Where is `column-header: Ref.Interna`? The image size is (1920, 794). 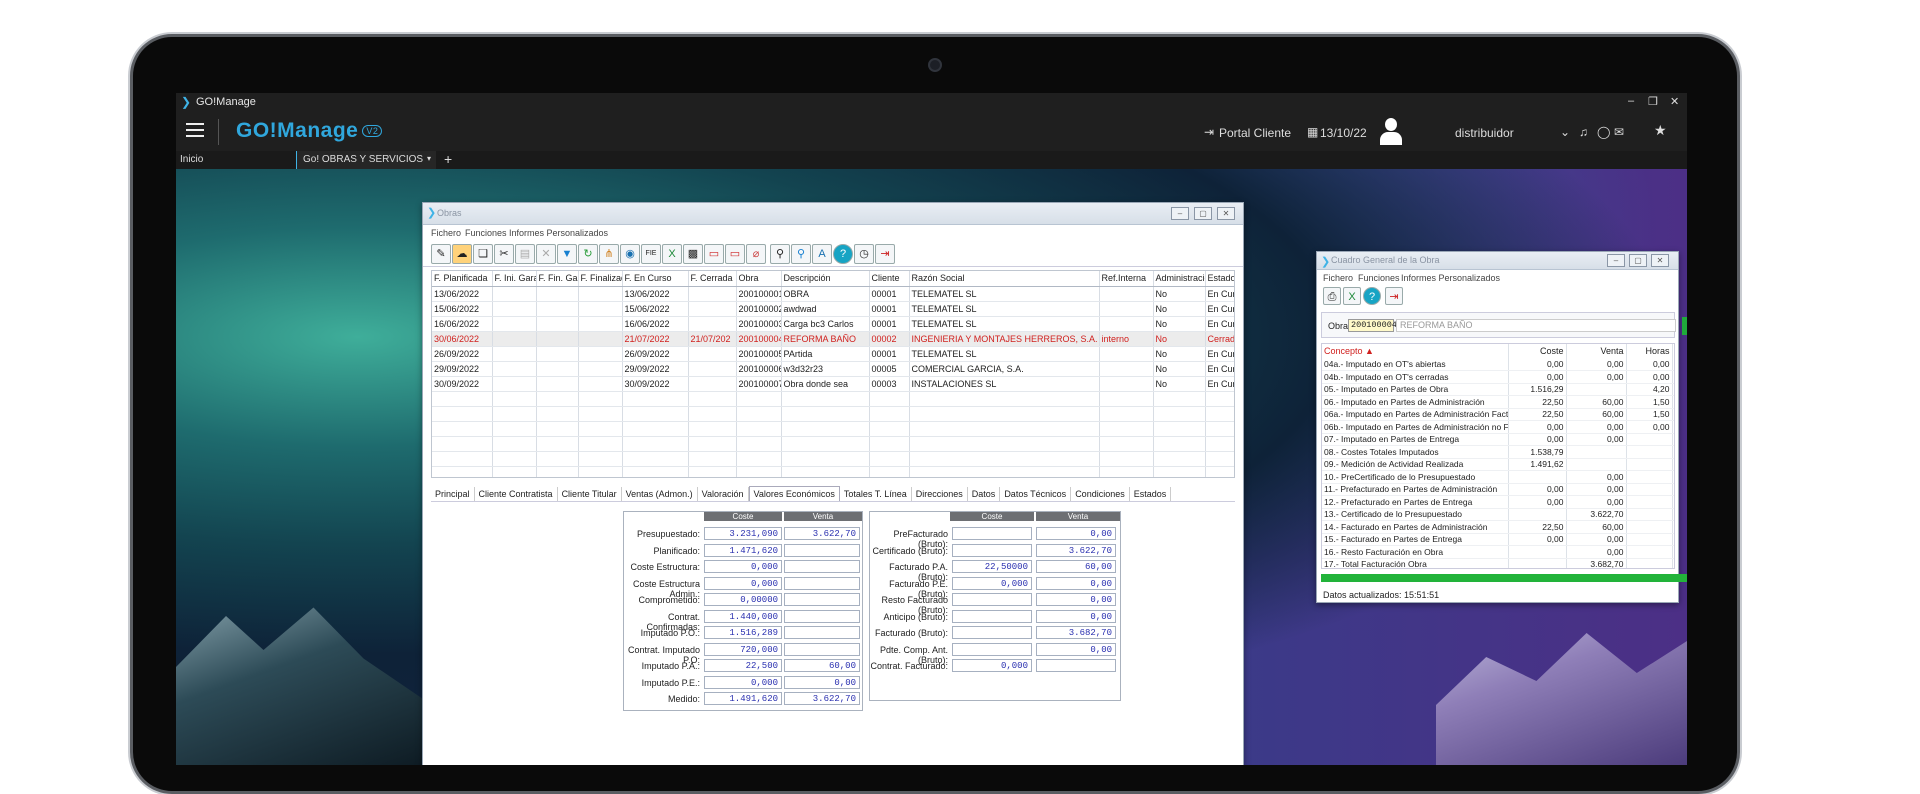 column-header: Ref.Interna is located at coordinates (1126, 279).